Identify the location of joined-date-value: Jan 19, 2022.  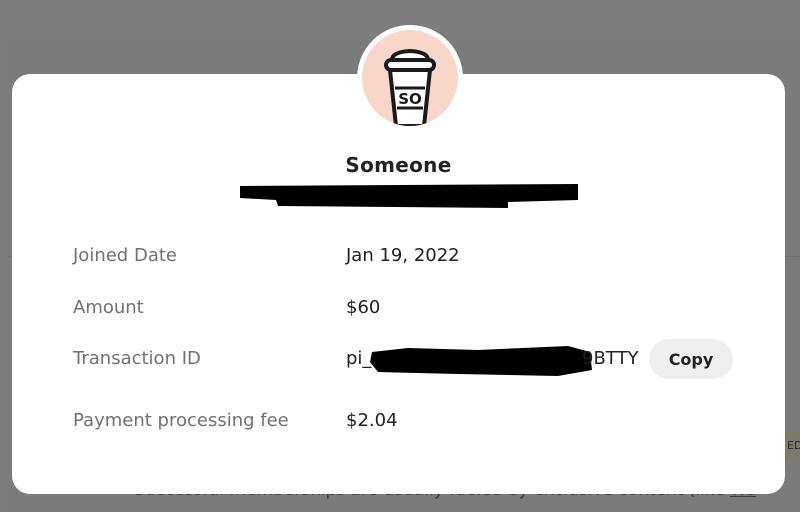
(403, 255).